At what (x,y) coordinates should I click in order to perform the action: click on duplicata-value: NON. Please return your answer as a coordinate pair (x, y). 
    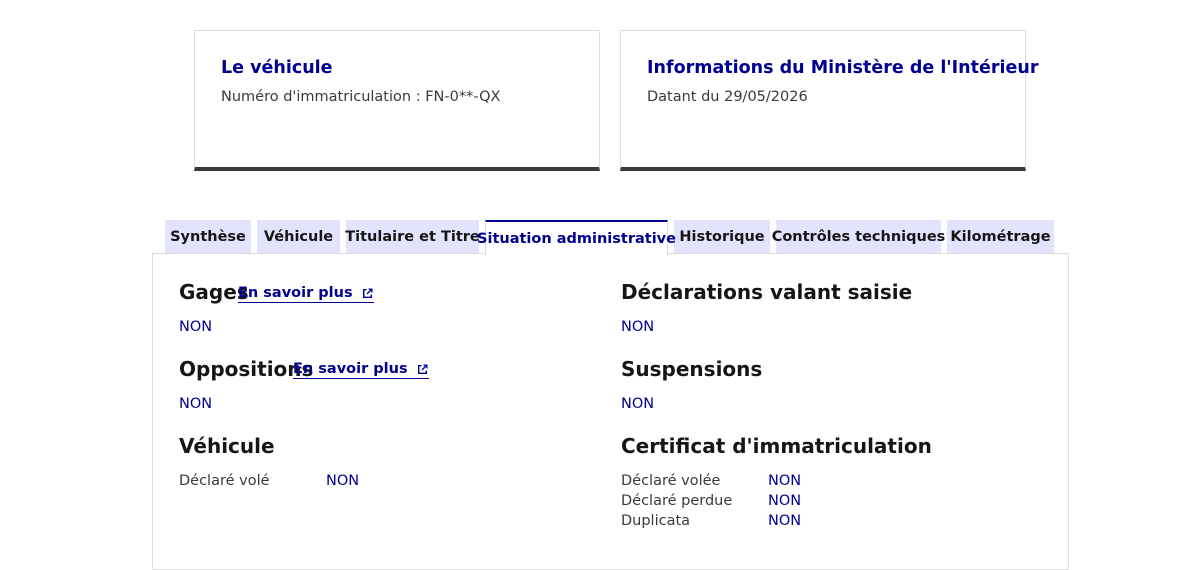
    Looking at the image, I should click on (785, 521).